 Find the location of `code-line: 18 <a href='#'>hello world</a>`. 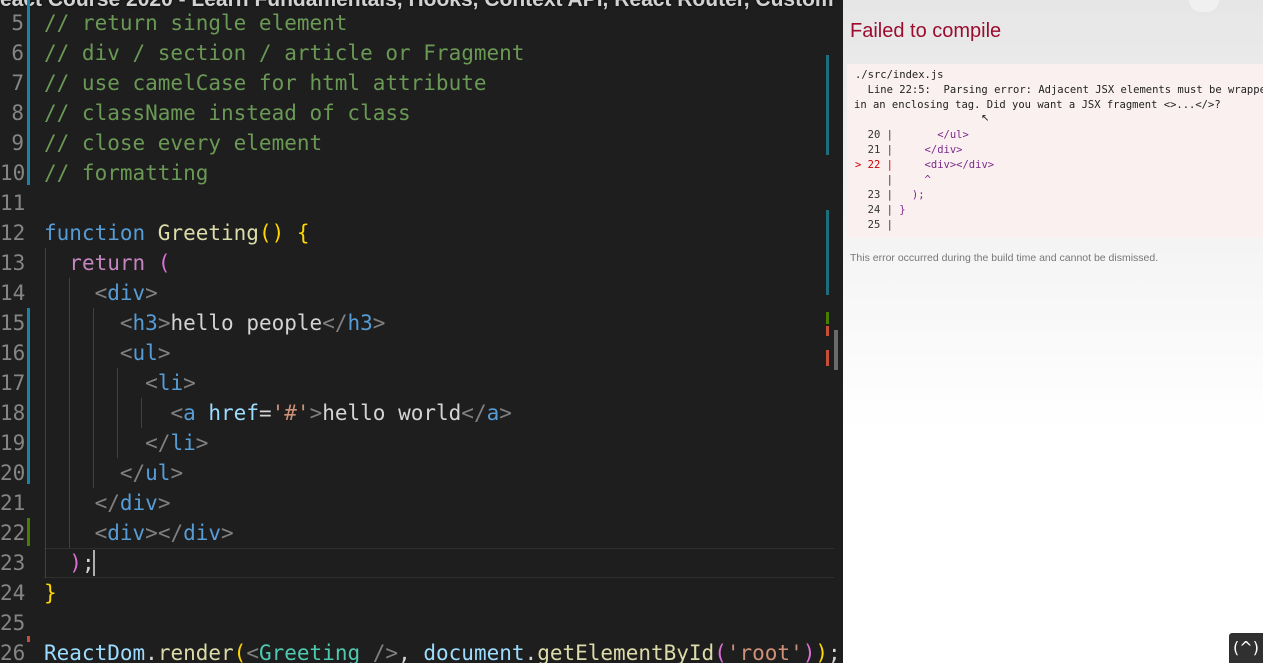

code-line: 18 <a href='#'>hello world</a> is located at coordinates (419, 413).